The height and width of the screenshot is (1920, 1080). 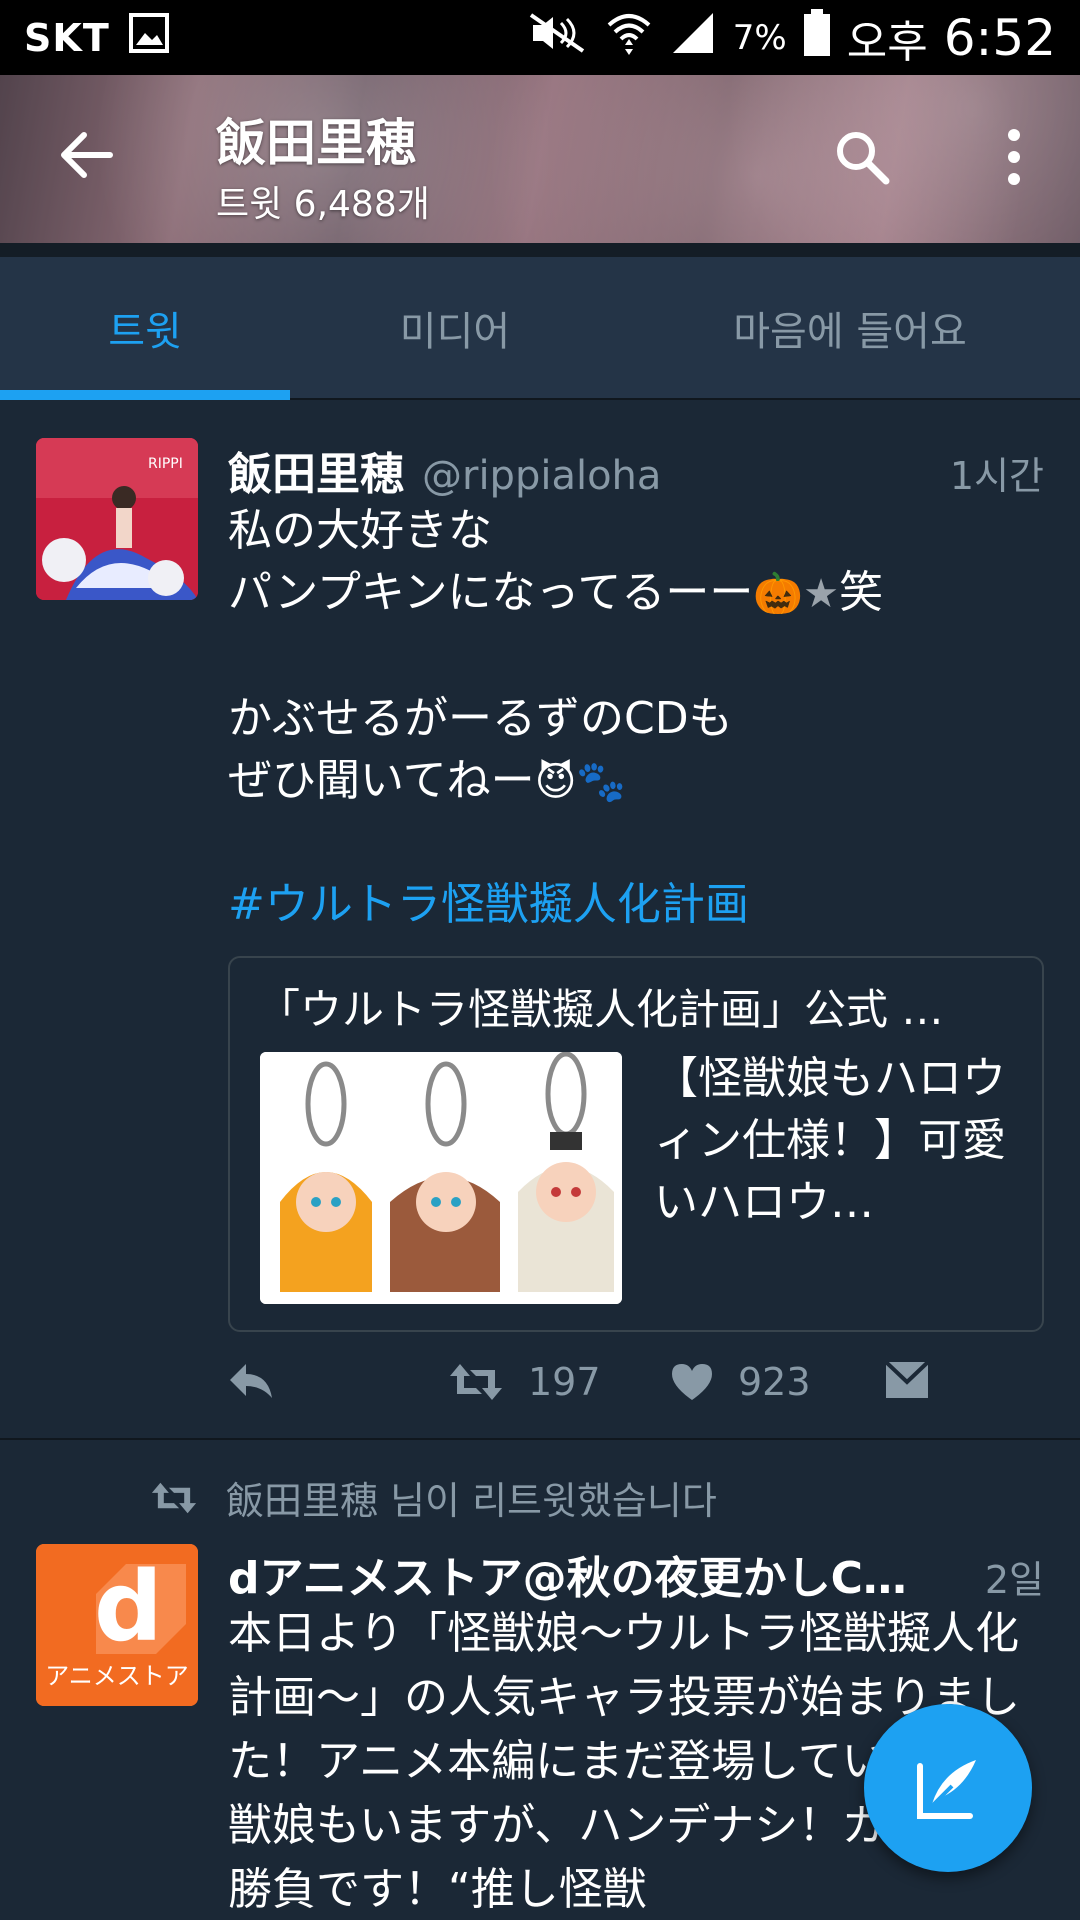 I want to click on card-thumbnail, so click(x=441, y=1178).